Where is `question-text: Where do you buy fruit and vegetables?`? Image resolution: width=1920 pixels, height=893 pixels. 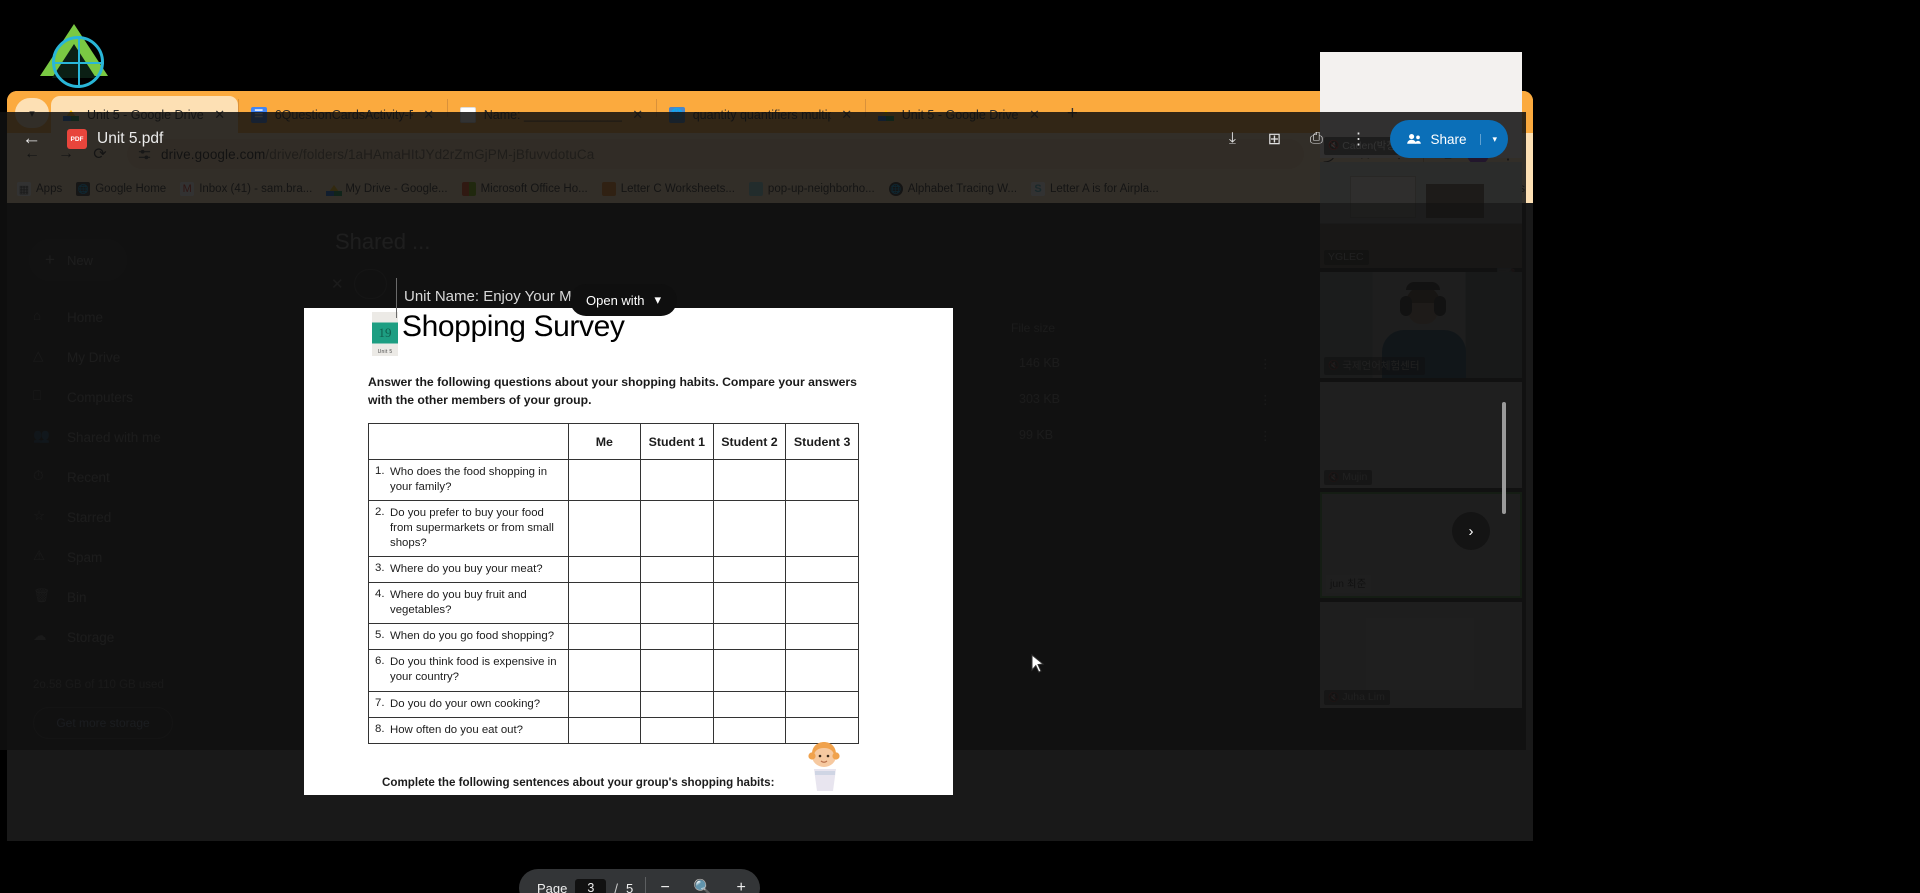
question-text: Where do you buy fruit and vegetables? is located at coordinates (458, 603).